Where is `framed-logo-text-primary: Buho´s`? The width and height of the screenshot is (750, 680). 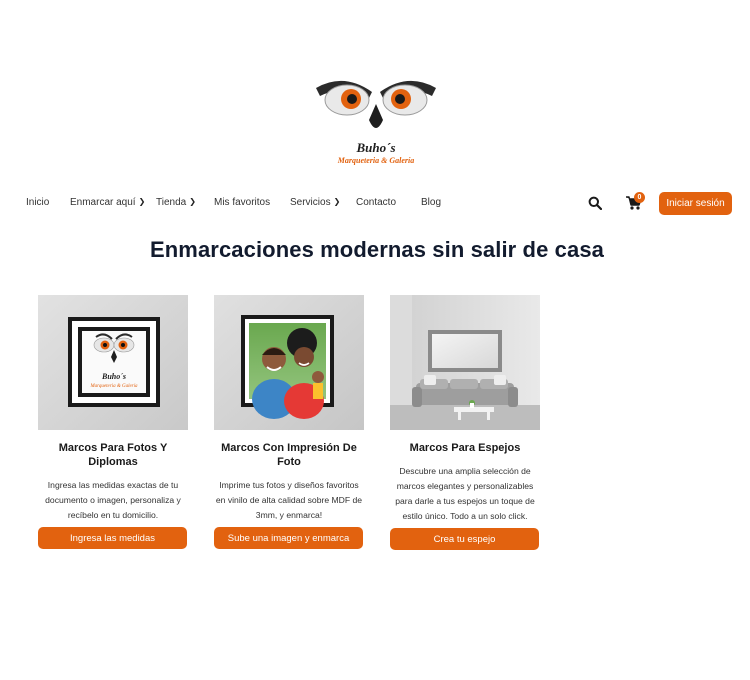
framed-logo-text-primary: Buho´s is located at coordinates (113, 376).